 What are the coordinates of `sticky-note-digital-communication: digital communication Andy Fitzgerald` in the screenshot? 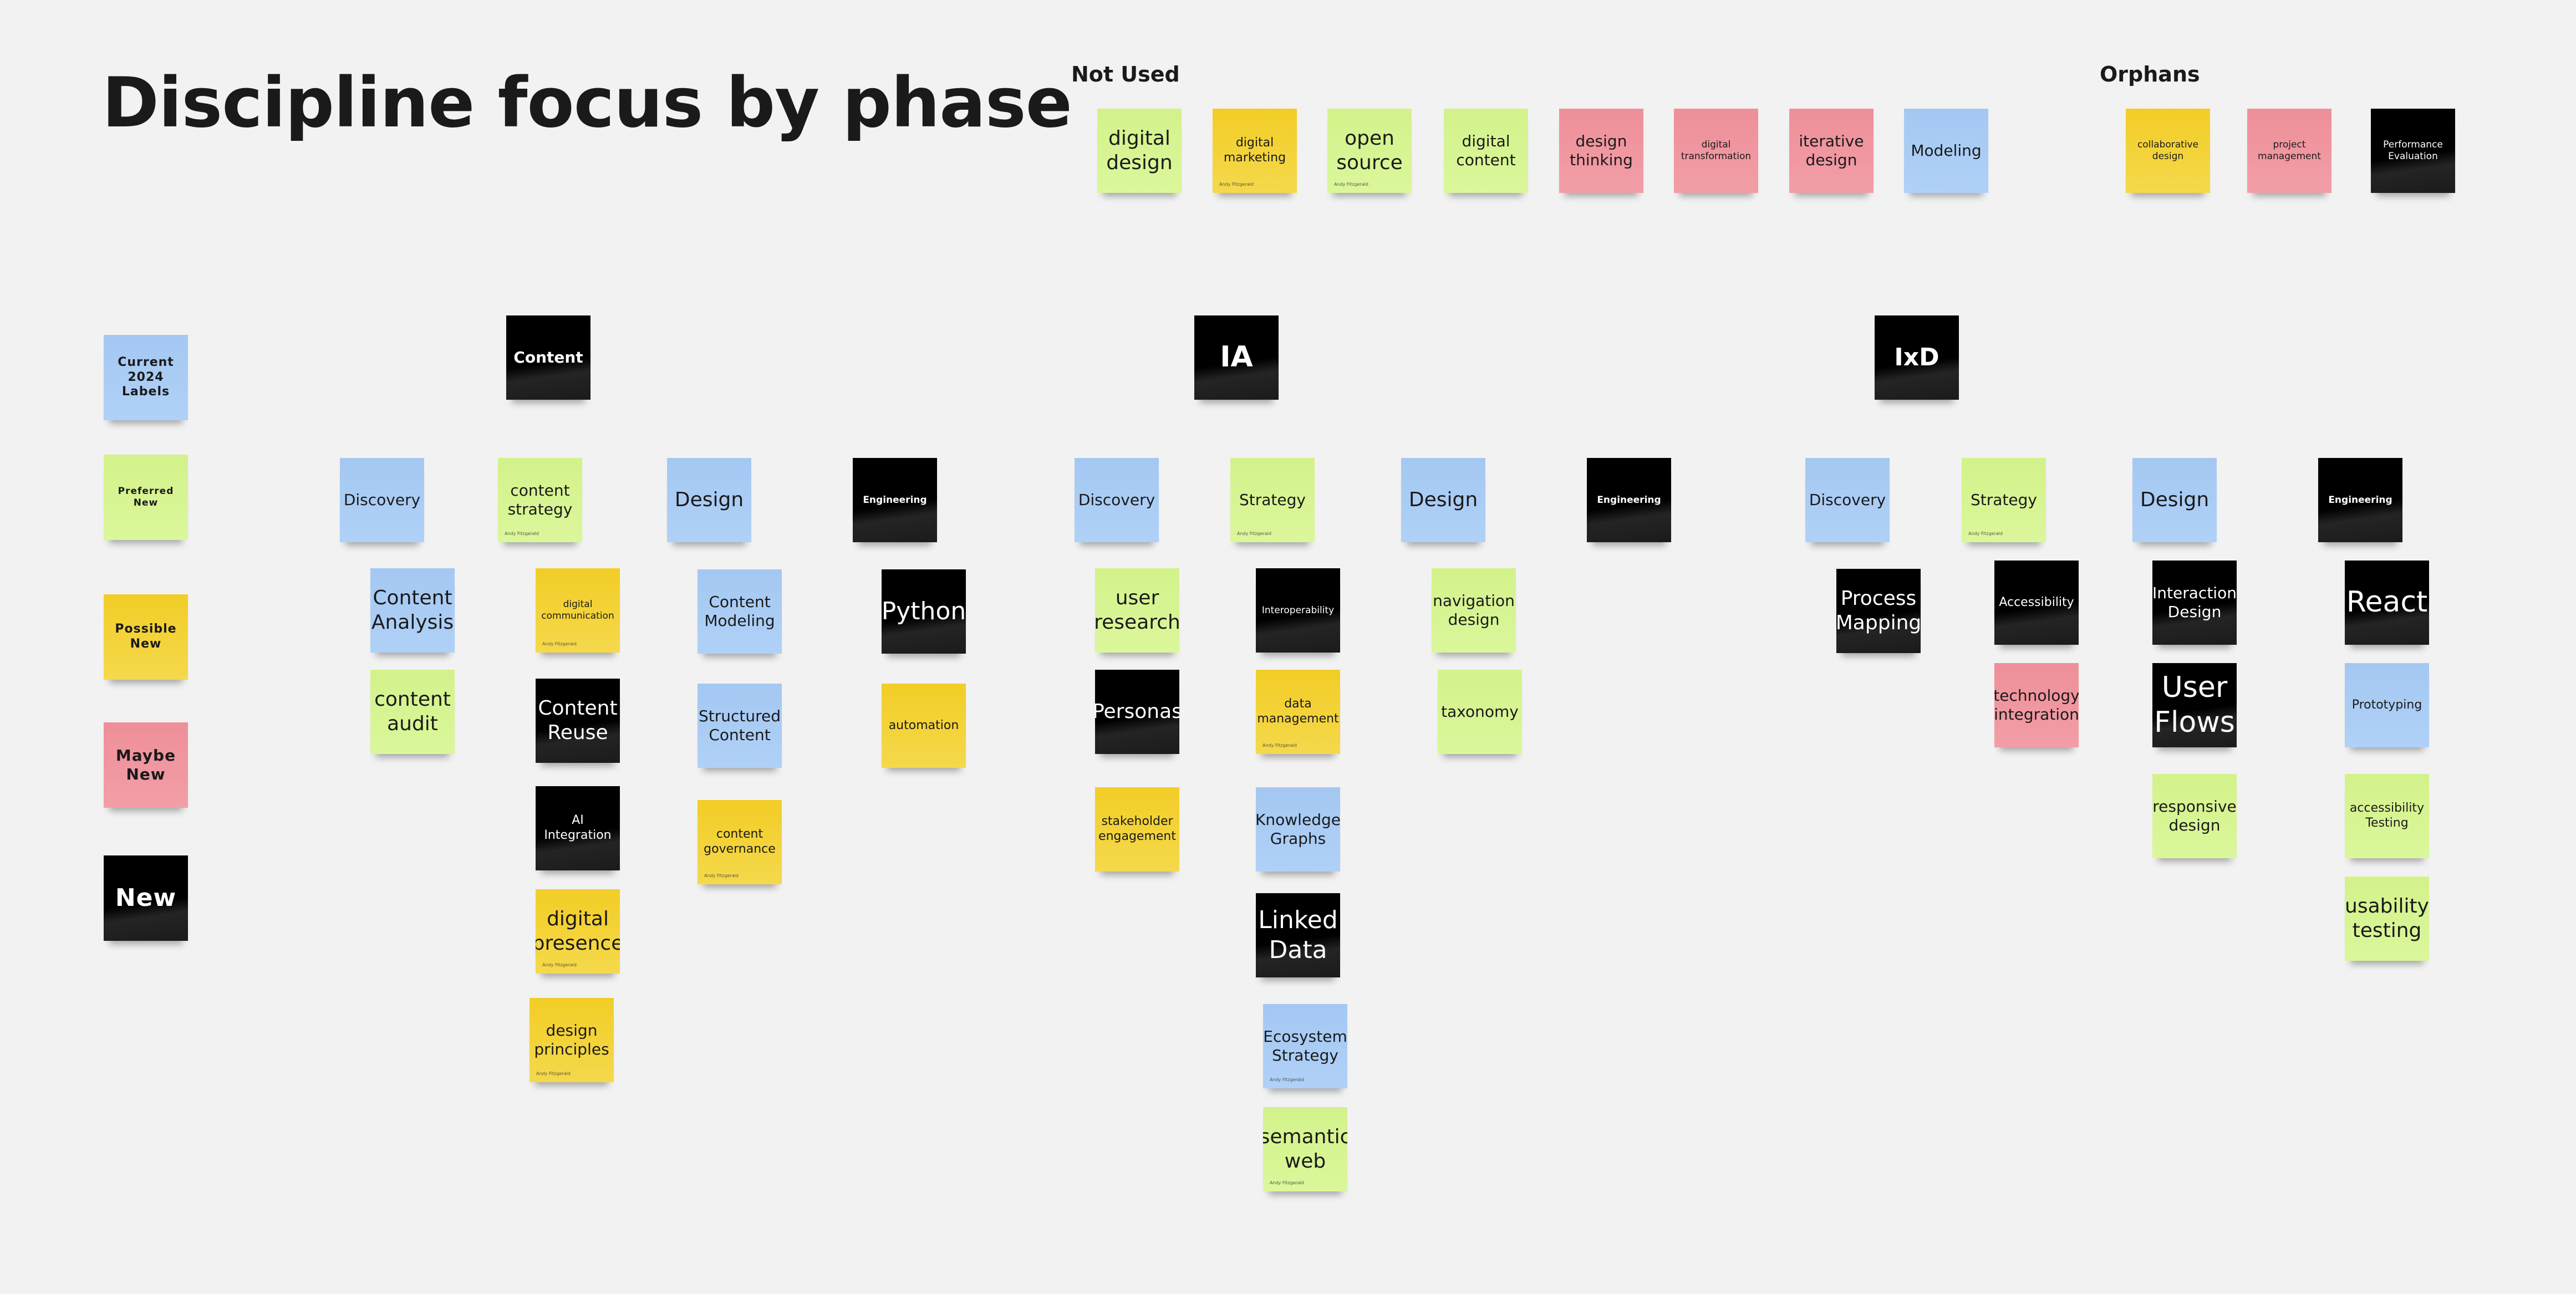 It's located at (578, 610).